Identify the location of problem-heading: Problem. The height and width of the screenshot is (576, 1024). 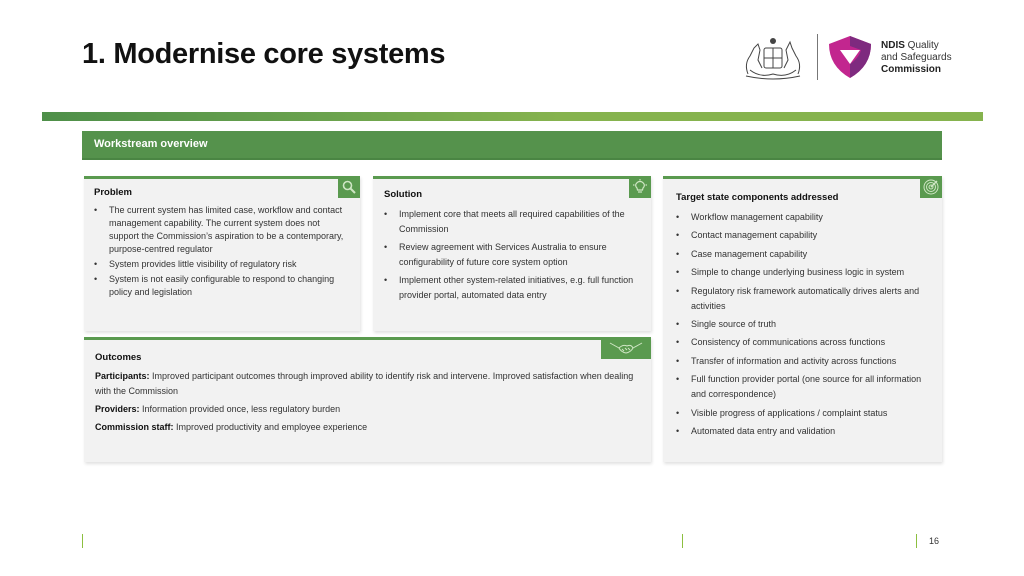
(113, 192).